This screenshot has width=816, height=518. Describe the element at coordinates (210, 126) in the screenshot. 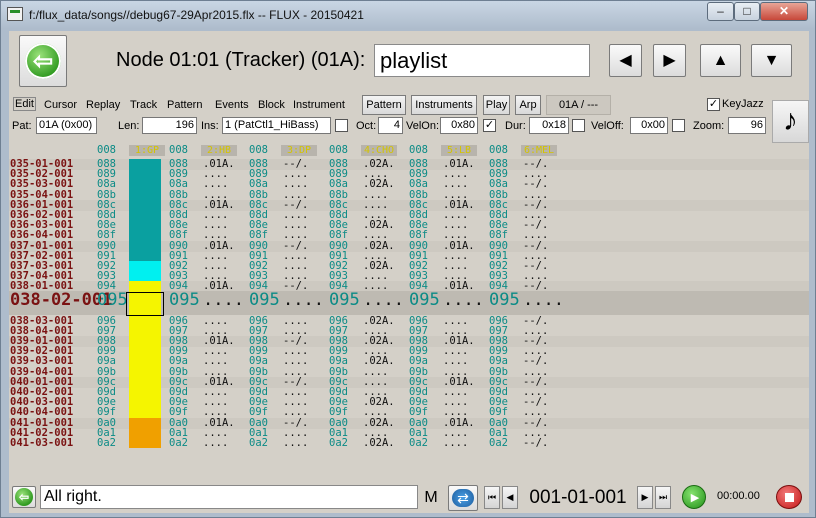

I see `ins-label: Ins:` at that location.